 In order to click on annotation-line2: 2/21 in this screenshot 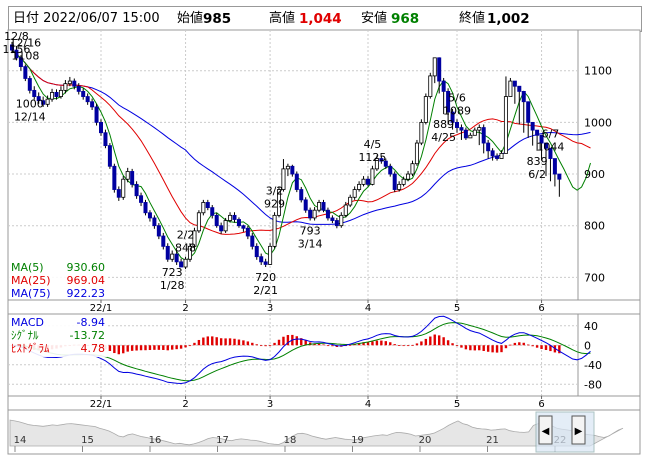, I will do `click(265, 290)`.